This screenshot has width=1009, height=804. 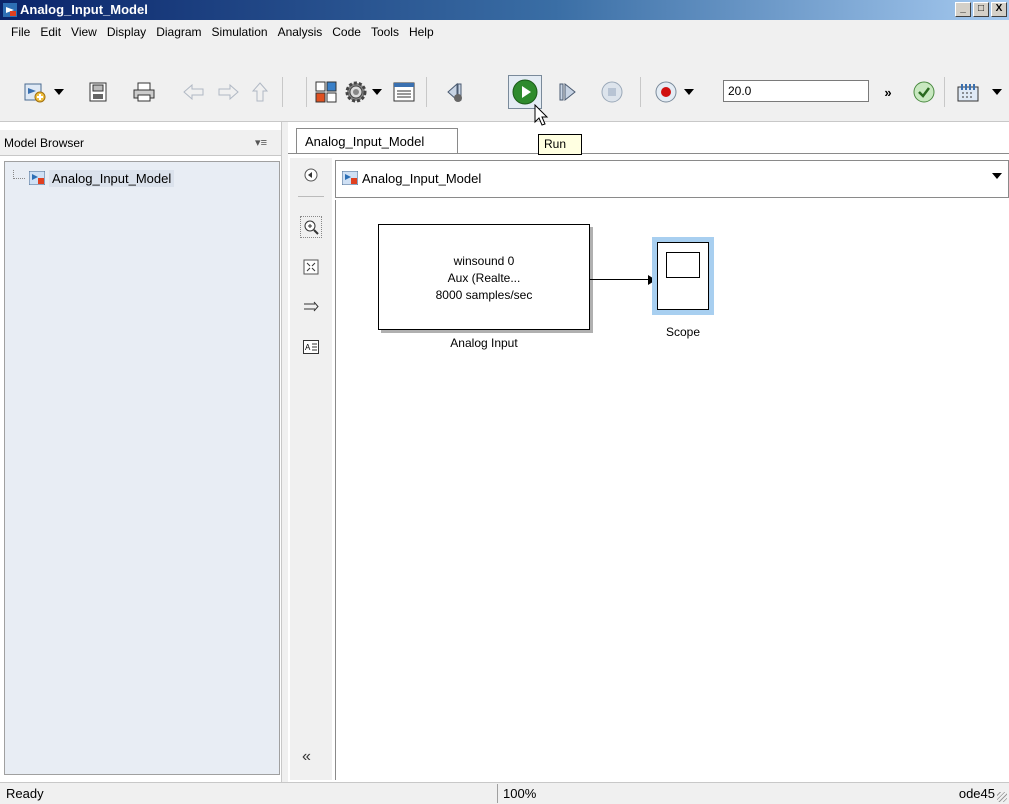 I want to click on model-browser-menu-button: ▾≡, so click(x=261, y=142).